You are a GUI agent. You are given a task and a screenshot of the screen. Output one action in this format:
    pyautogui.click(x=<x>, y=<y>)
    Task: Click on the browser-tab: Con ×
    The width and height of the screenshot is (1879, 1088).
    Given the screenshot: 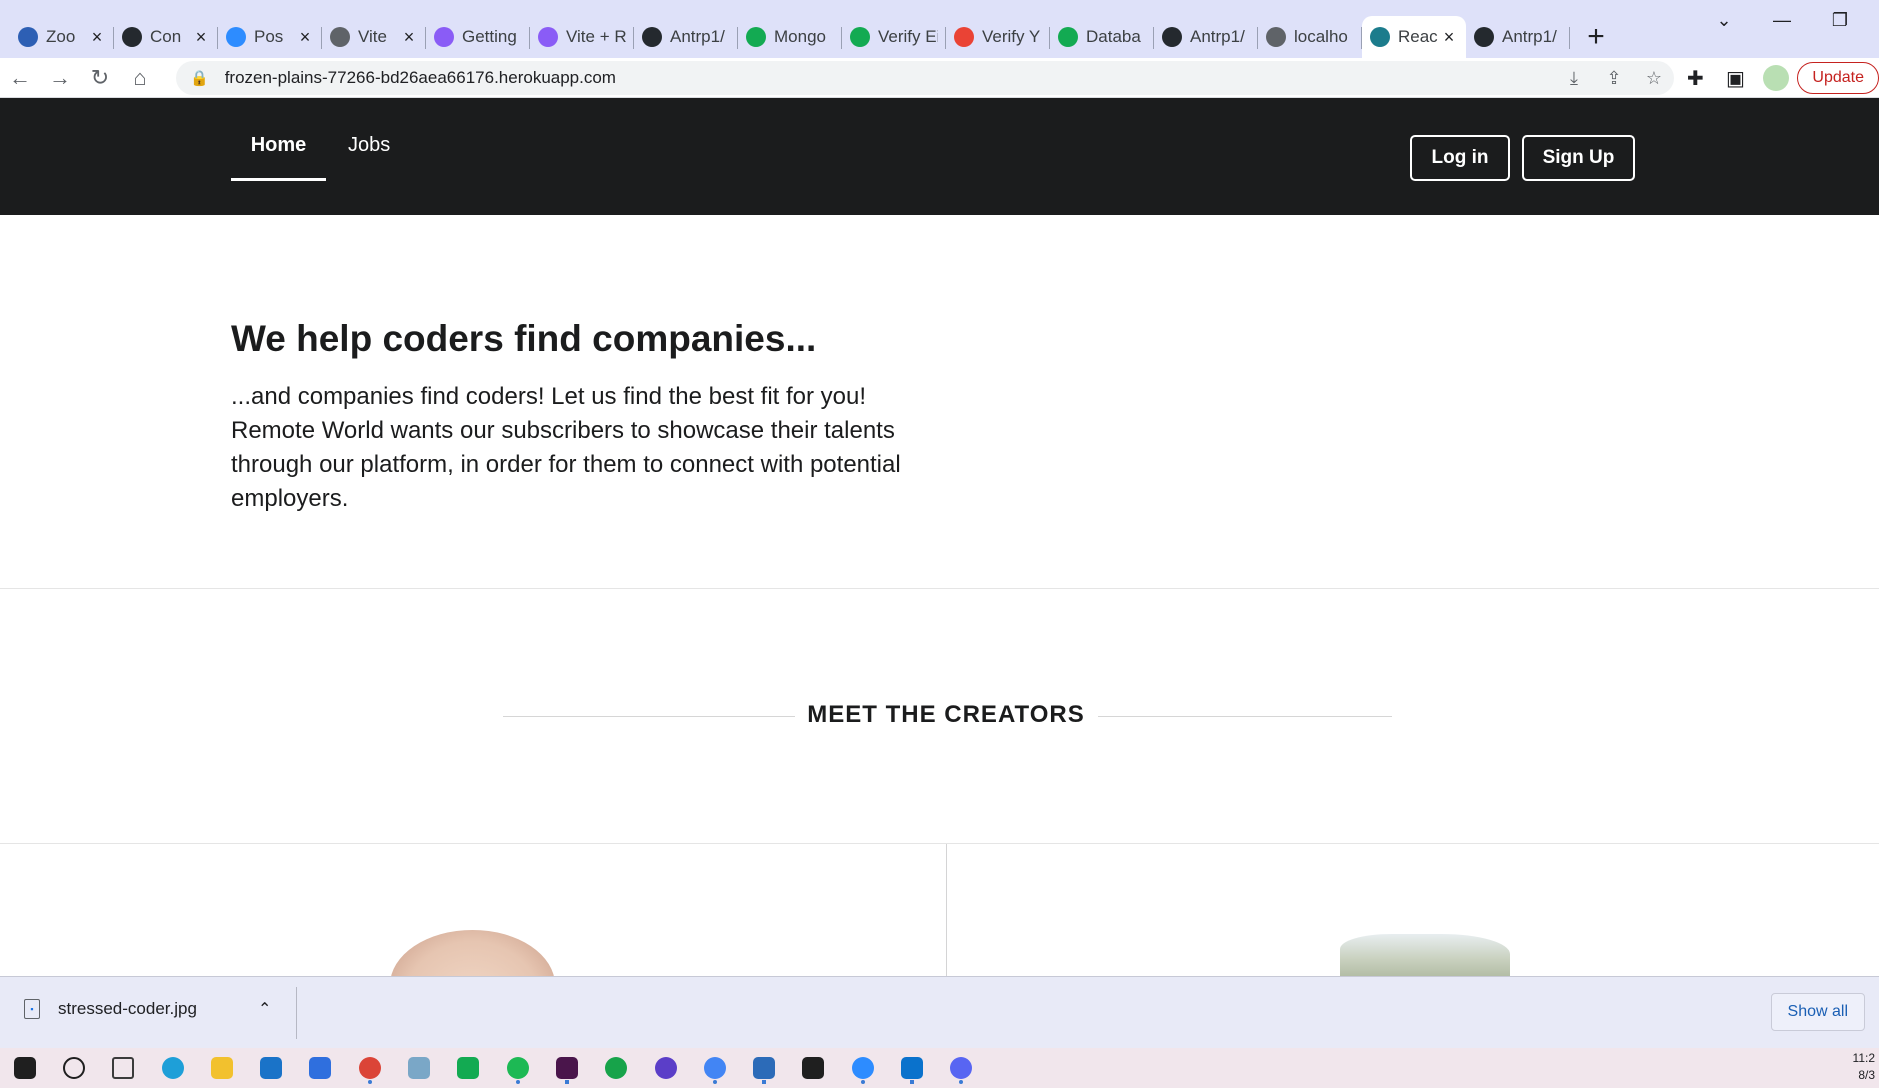 What is the action you would take?
    pyautogui.click(x=166, y=37)
    